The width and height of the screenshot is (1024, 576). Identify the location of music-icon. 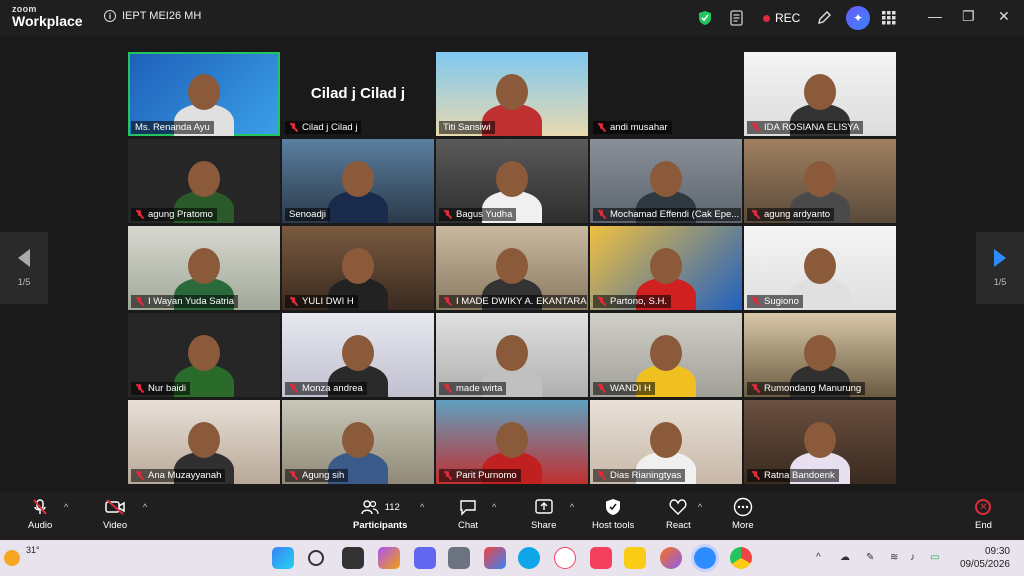
(601, 558).